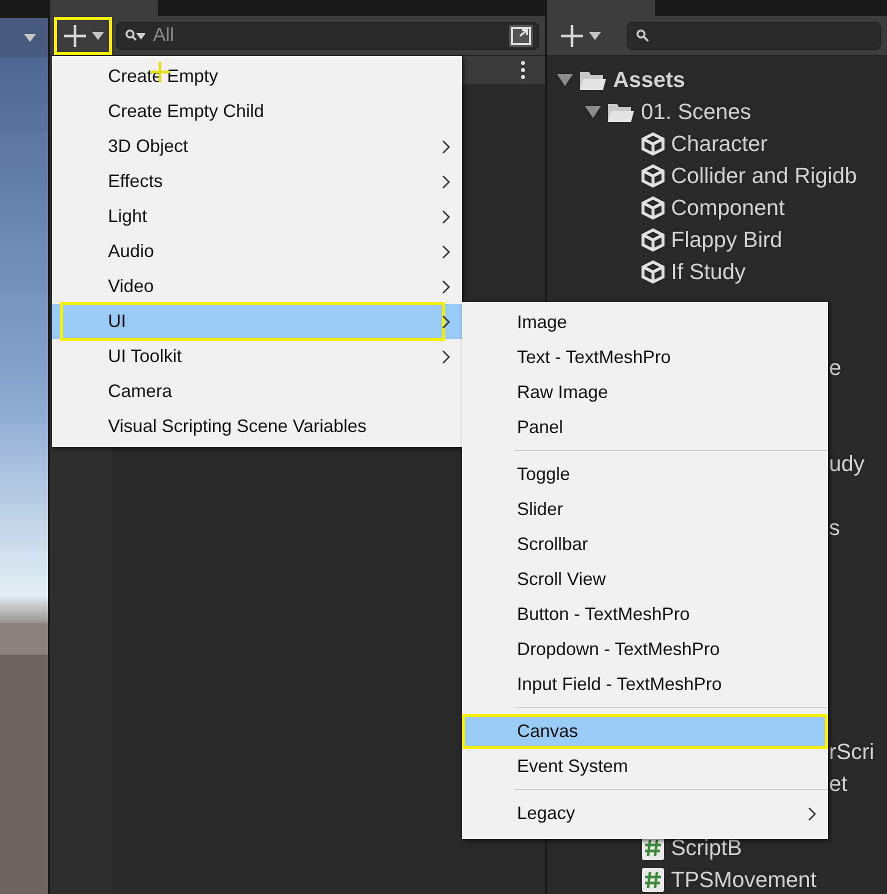 The height and width of the screenshot is (894, 887). I want to click on scene-name: Flappy Bird, so click(726, 240).